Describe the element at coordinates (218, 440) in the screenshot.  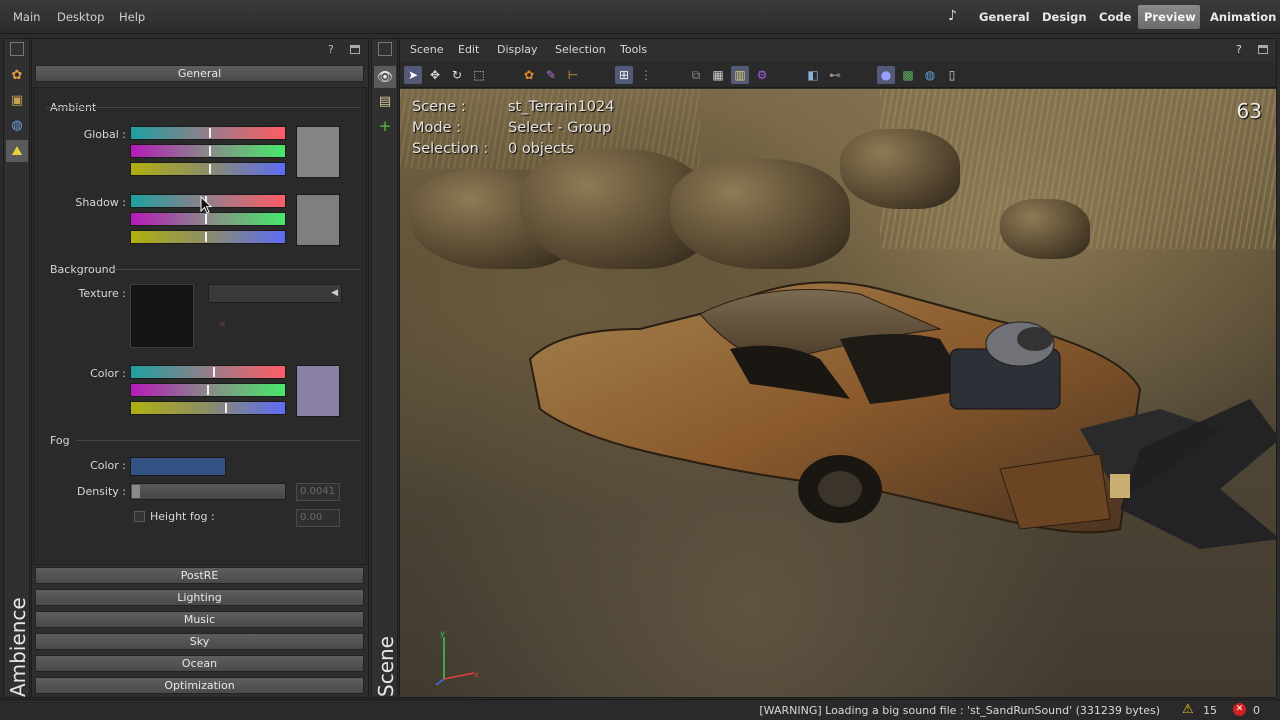
I see `fog-divider` at that location.